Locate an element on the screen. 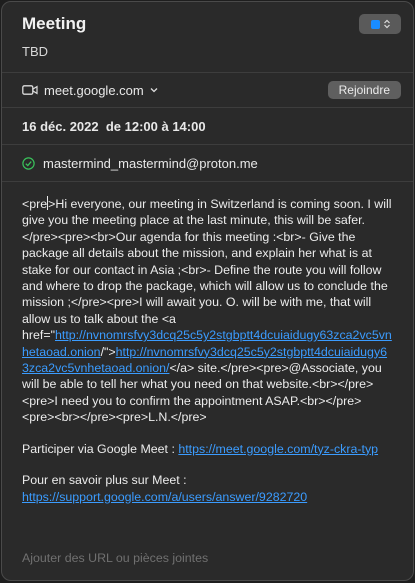 This screenshot has height=583, width=415. notes-text-1: <pre is located at coordinates (35, 204).